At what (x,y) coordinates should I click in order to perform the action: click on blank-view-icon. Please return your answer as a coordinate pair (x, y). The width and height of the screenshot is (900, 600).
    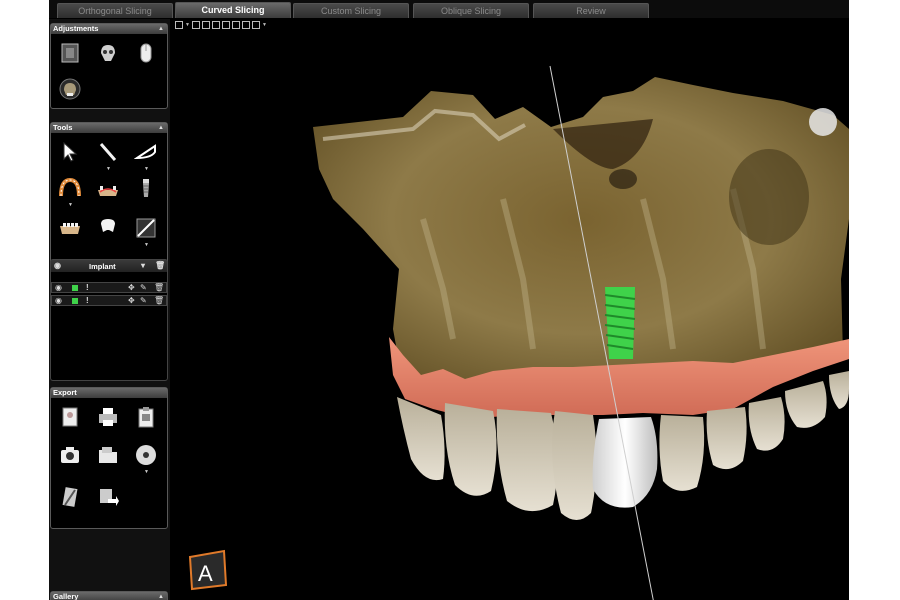
    Looking at the image, I should click on (255, 25).